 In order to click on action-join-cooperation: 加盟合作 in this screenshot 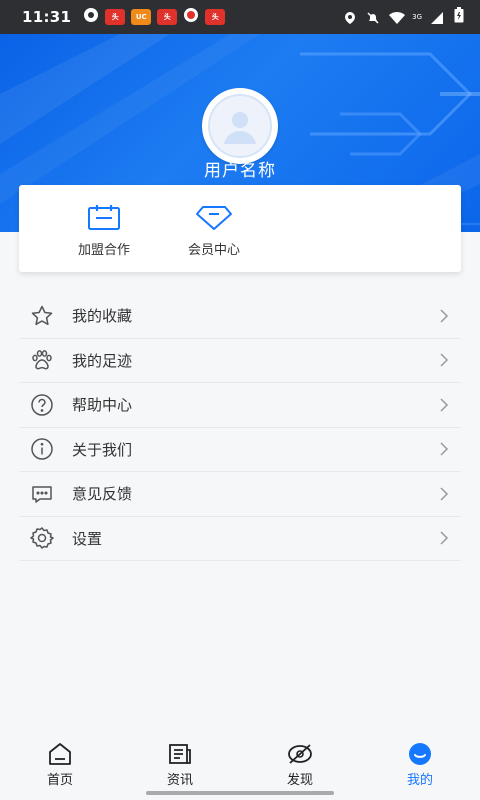, I will do `click(104, 228)`.